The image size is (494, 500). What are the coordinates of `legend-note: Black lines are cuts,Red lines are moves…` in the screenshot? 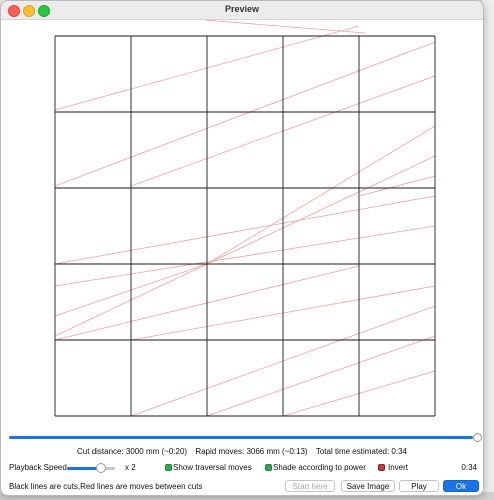 It's located at (106, 486).